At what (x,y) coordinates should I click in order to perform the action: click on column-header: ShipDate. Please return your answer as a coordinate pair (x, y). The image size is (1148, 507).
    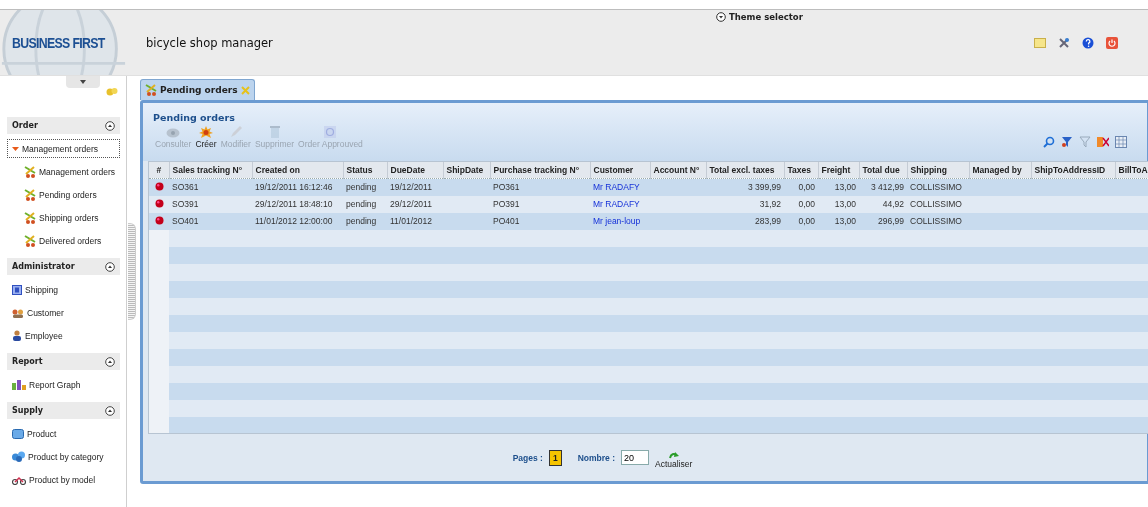
    Looking at the image, I should click on (466, 170).